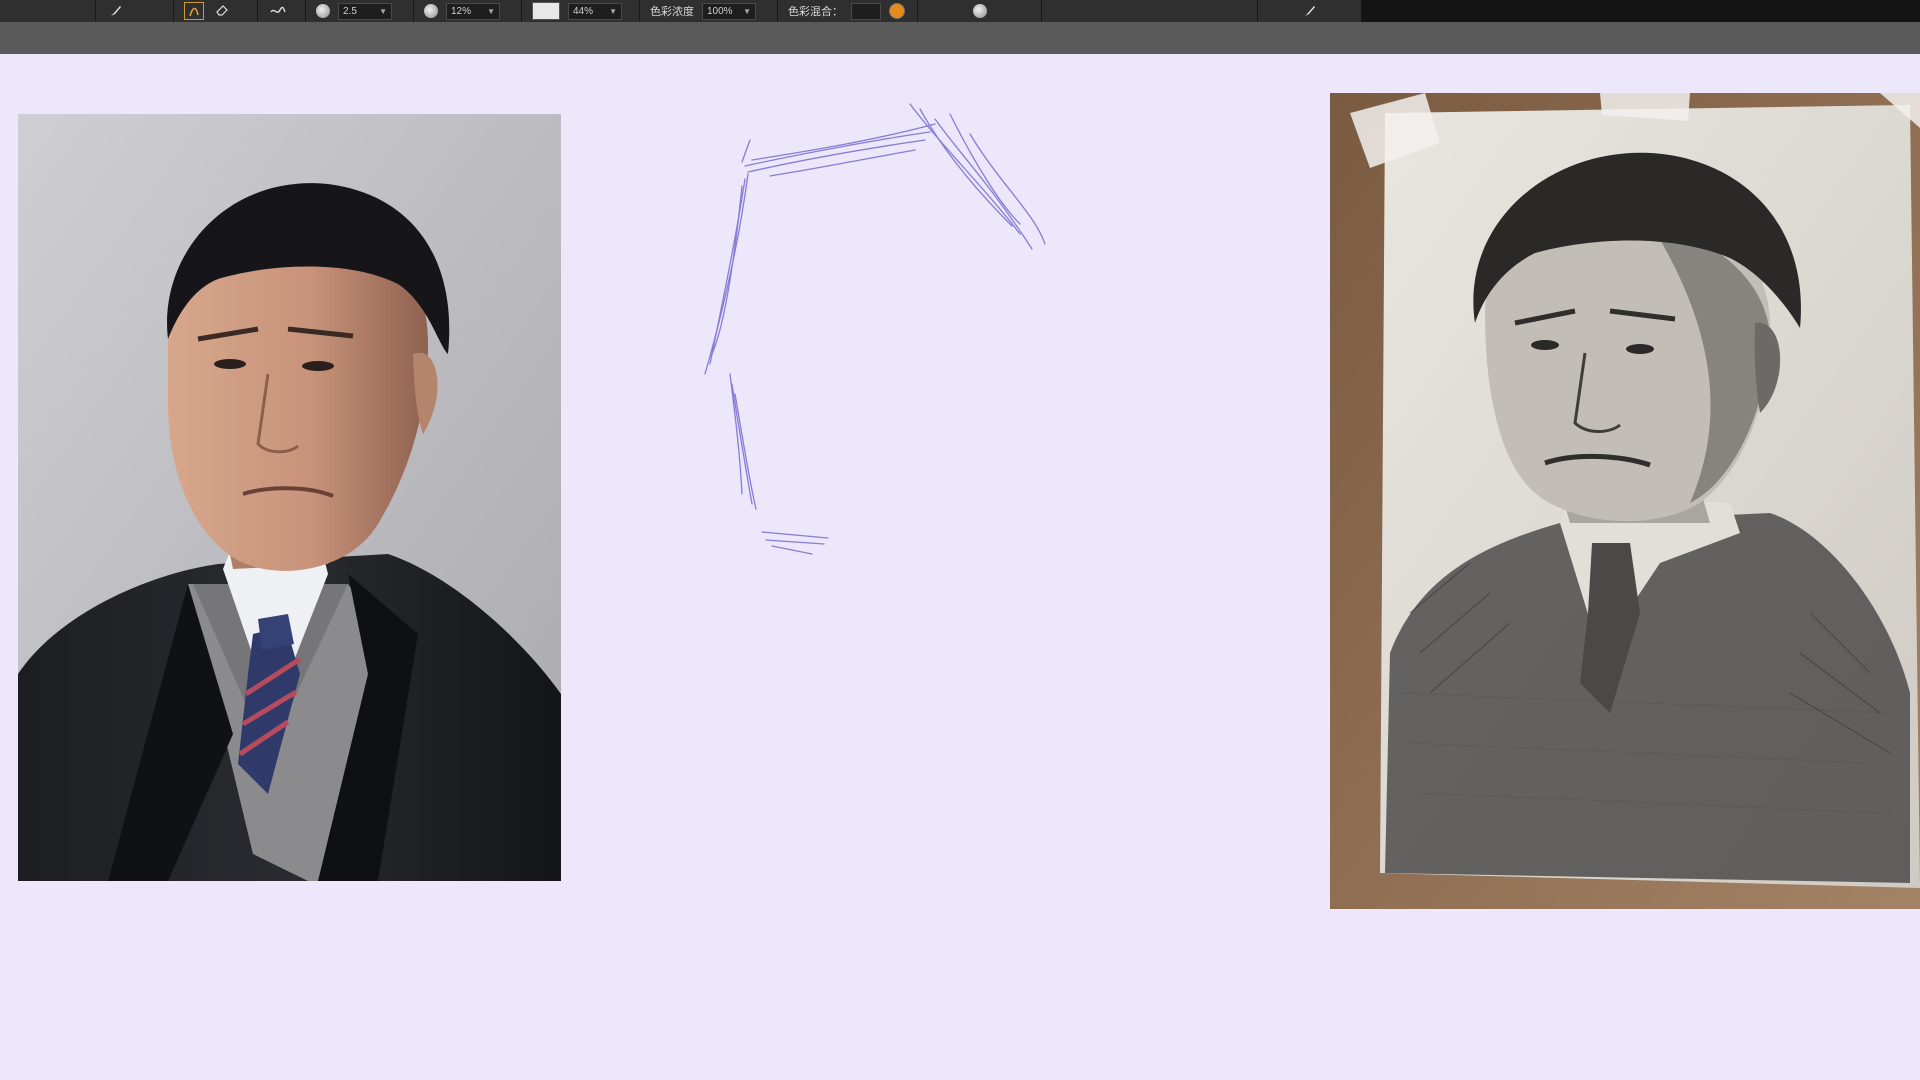  What do you see at coordinates (222, 11) in the screenshot?
I see `eraser-icon` at bounding box center [222, 11].